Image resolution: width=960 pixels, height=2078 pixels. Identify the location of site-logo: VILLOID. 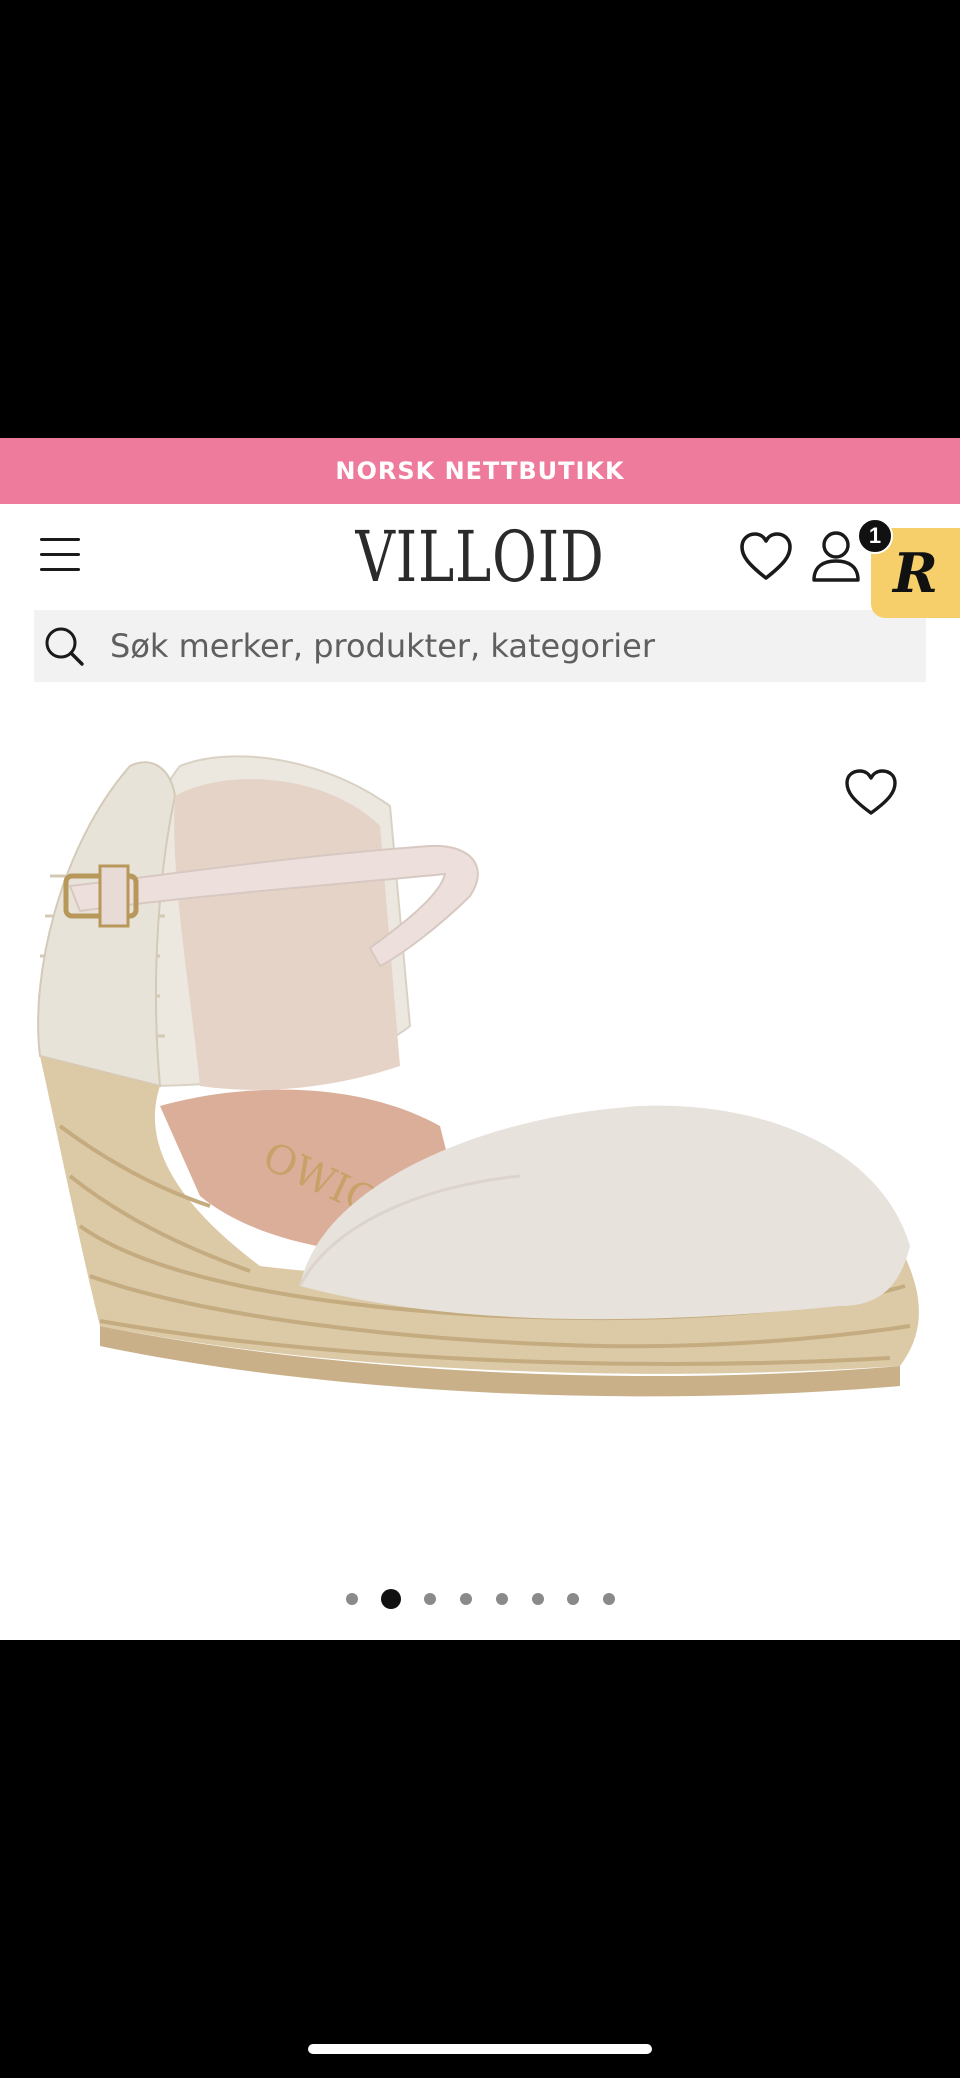
(479, 557).